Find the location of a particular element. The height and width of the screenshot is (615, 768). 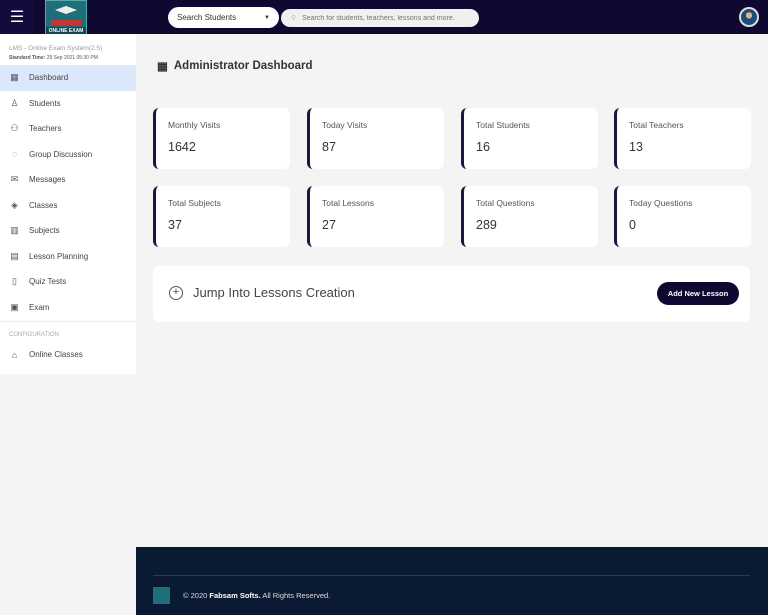

top-bar: ☰ ONLINE EXAM Search Students ▼ ⚲ is located at coordinates (384, 18).